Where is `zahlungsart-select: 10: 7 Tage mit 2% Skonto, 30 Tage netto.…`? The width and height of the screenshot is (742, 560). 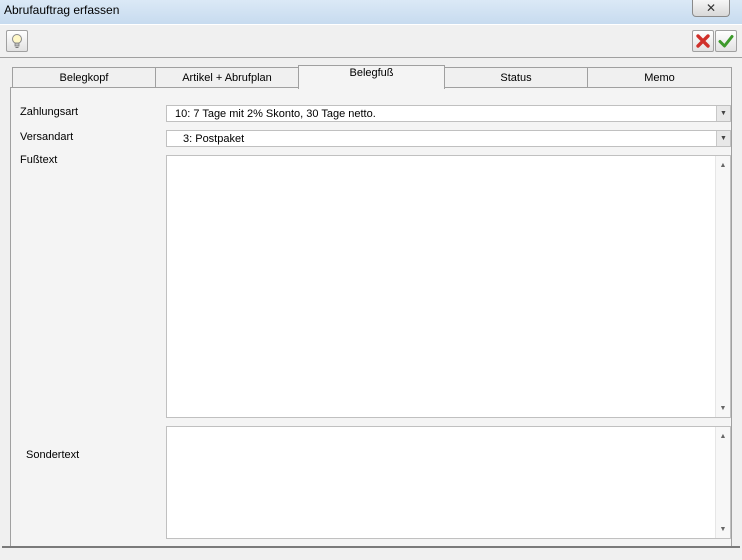 zahlungsart-select: 10: 7 Tage mit 2% Skonto, 30 Tage netto.… is located at coordinates (448, 113).